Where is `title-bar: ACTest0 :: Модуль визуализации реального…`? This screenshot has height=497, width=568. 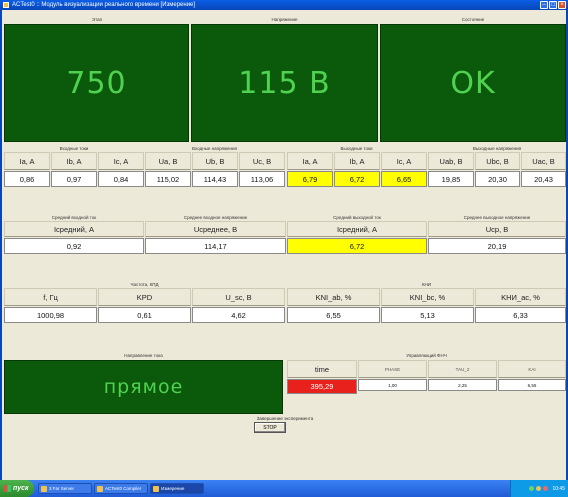 title-bar: ACTest0 :: Модуль визуализации реального… is located at coordinates (284, 5).